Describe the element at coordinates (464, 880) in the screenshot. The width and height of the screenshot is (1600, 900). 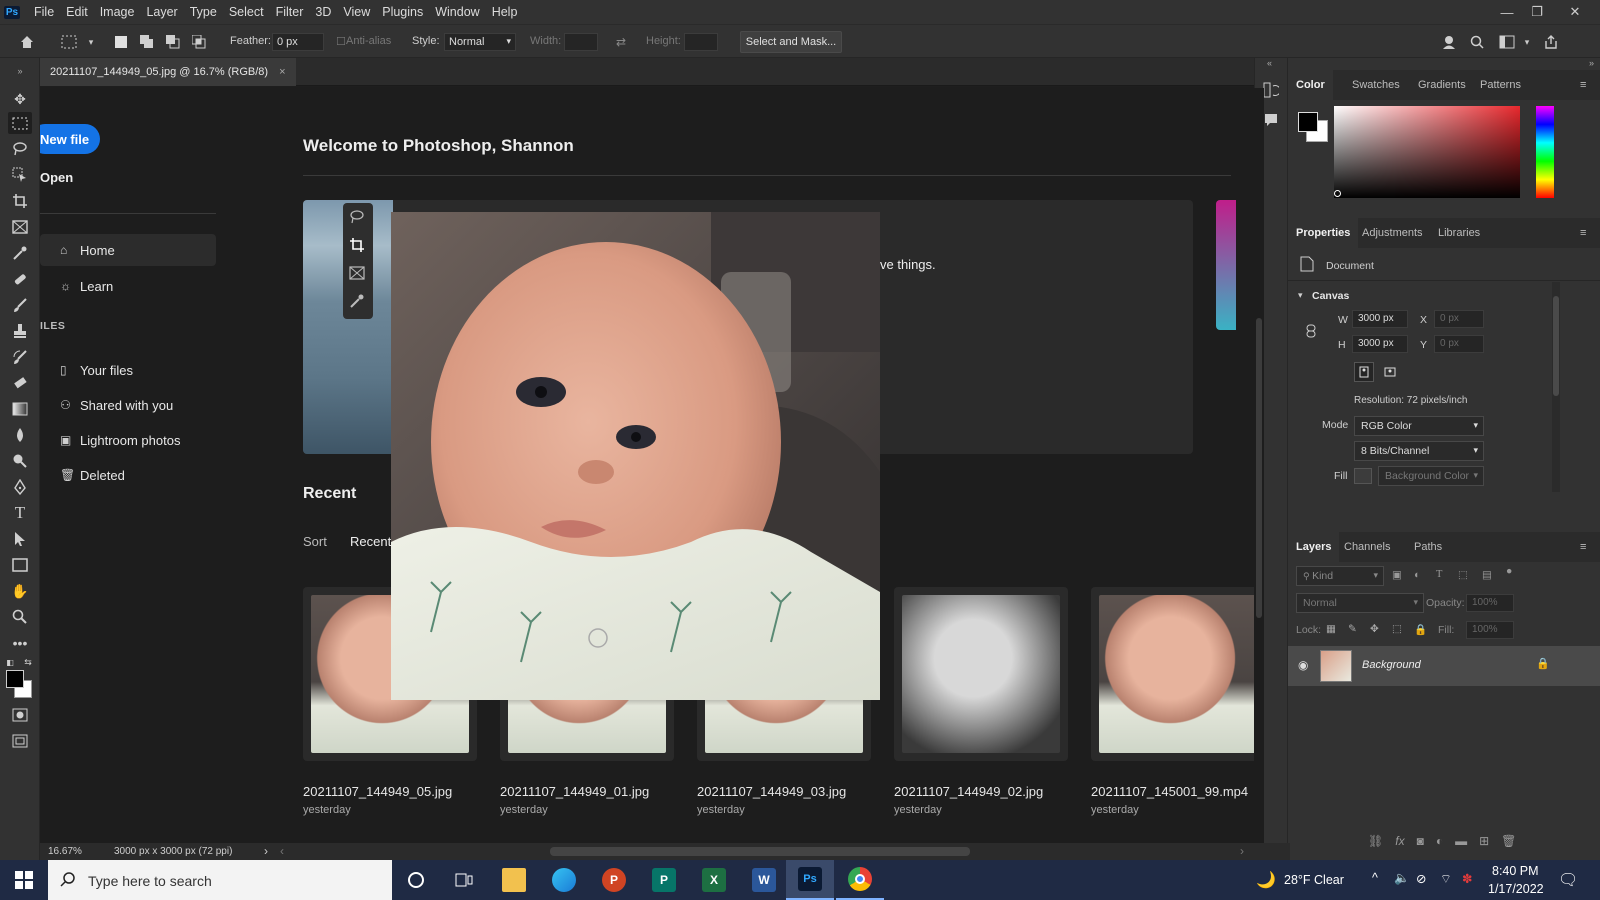
I see `task-view-icon` at that location.